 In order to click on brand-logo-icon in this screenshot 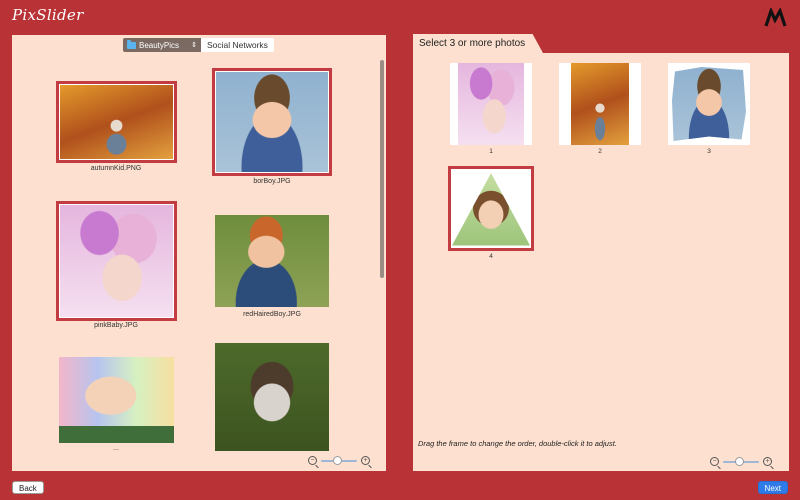, I will do `click(775, 17)`.